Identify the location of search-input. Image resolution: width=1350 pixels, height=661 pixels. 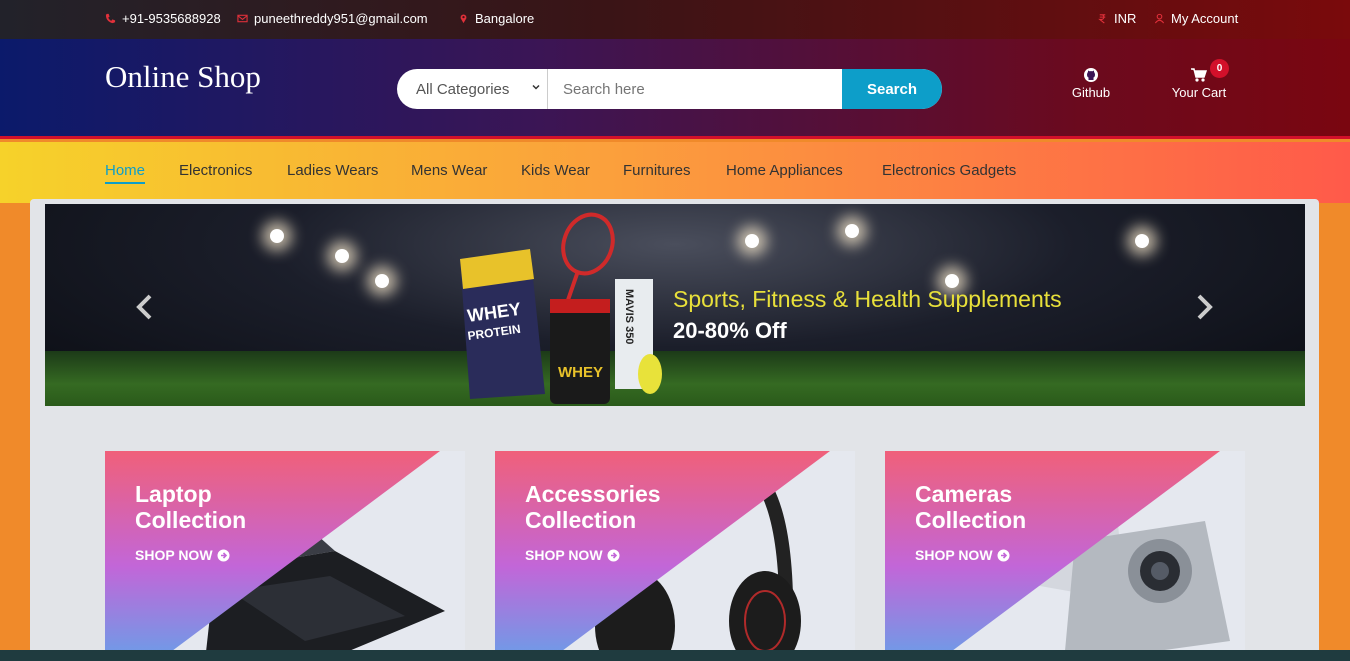
(695, 89).